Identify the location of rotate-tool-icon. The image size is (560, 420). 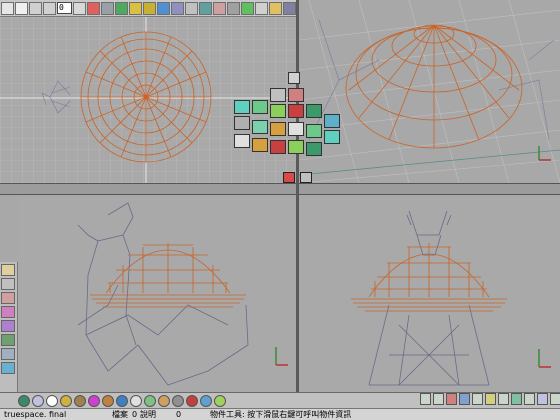
(163, 8).